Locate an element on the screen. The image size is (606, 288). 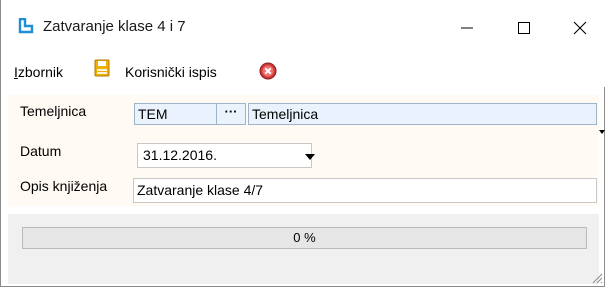
temeljnica-code-input: TEM is located at coordinates (175, 114).